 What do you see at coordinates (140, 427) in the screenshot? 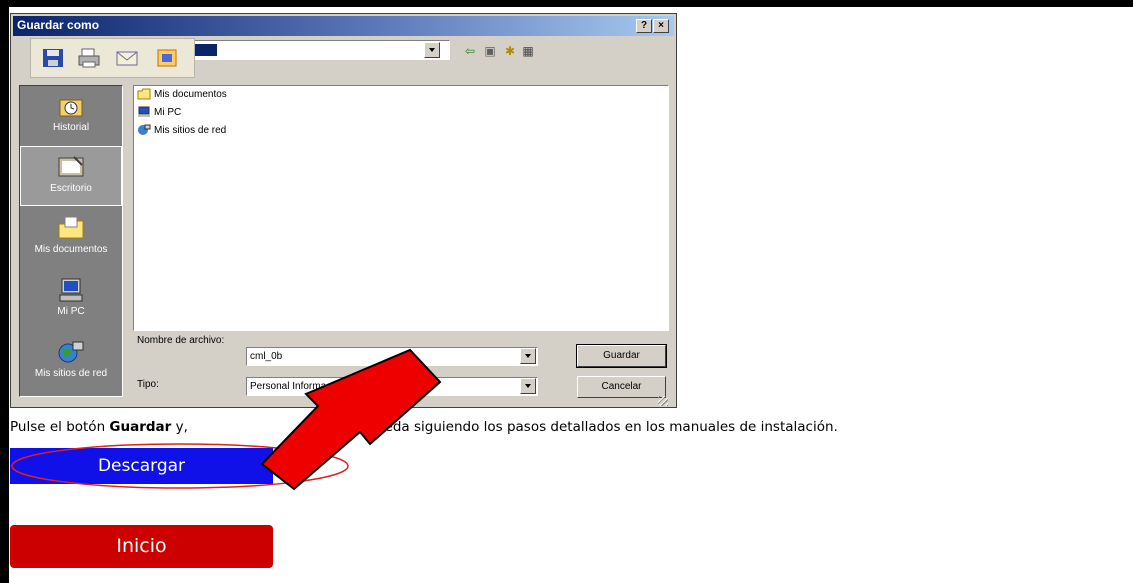
I see `instruction-bold: Guardar` at bounding box center [140, 427].